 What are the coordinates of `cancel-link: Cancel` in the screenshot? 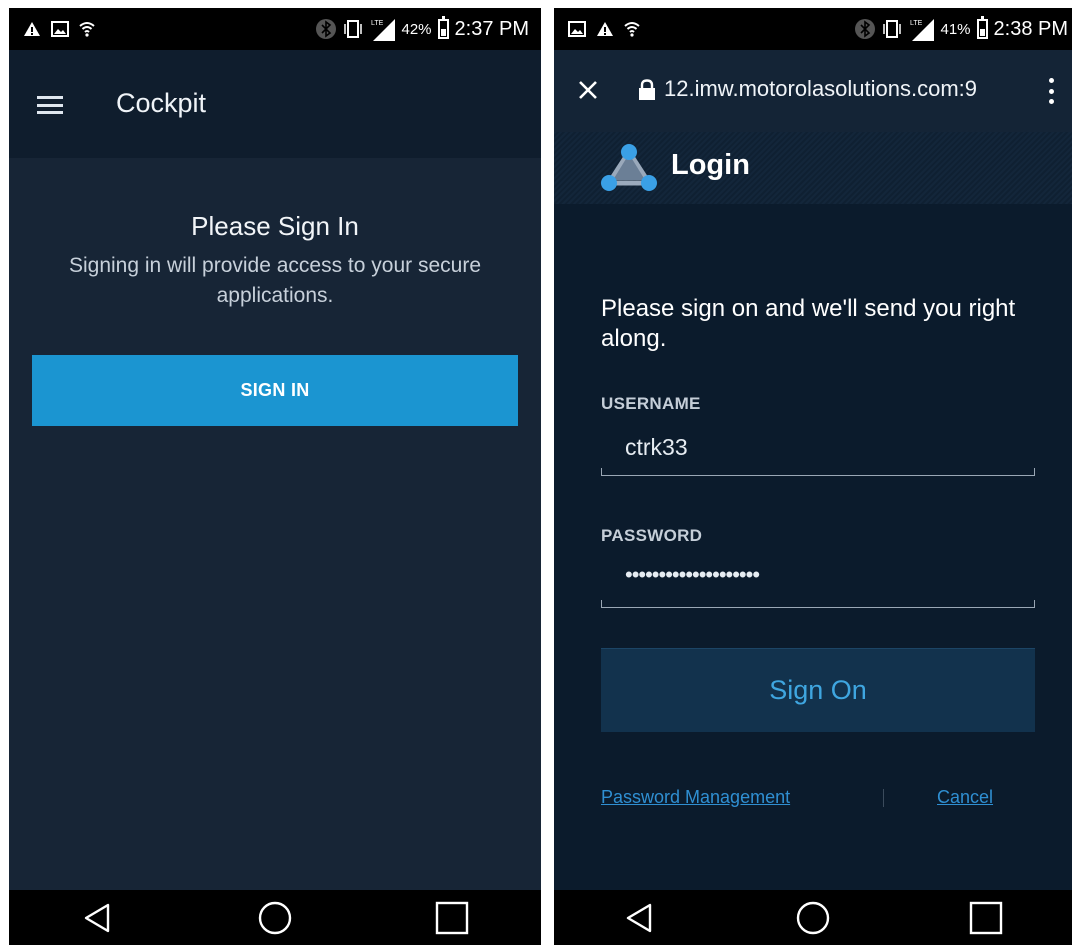 It's located at (965, 797).